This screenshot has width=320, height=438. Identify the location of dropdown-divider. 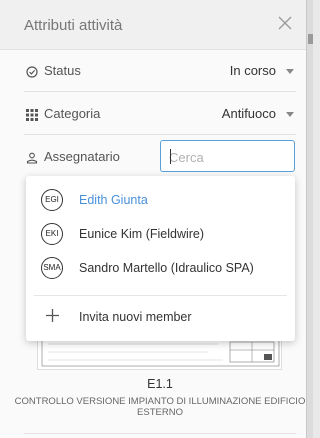
(160, 295).